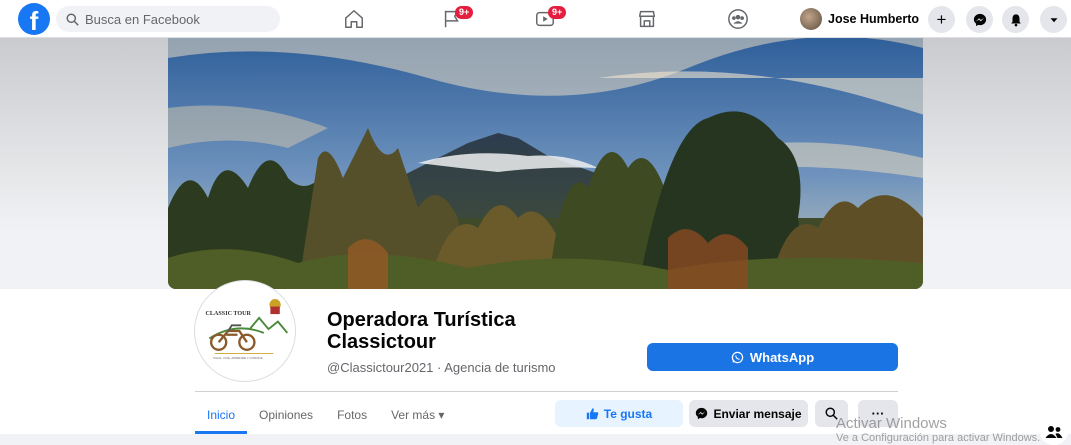 The image size is (1071, 445). I want to click on home-icon, so click(354, 19).